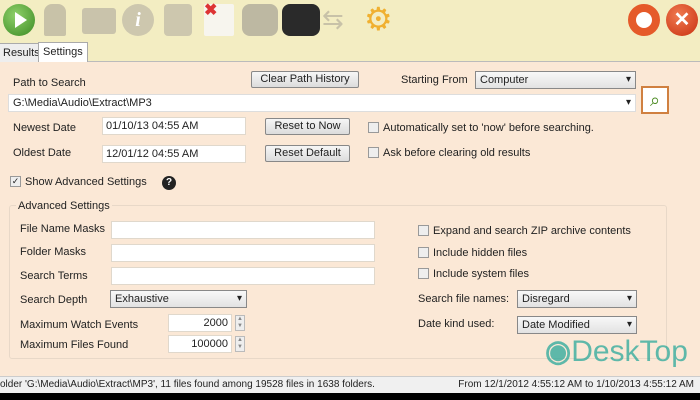 This screenshot has height=400, width=700. What do you see at coordinates (200, 344) in the screenshot?
I see `max-files-input: 100000` at bounding box center [200, 344].